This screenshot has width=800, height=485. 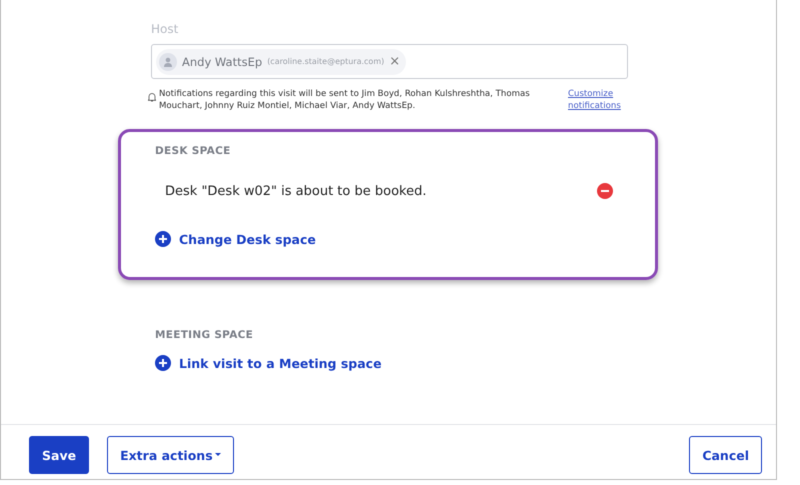 What do you see at coordinates (168, 61) in the screenshot?
I see `avatar-icon` at bounding box center [168, 61].